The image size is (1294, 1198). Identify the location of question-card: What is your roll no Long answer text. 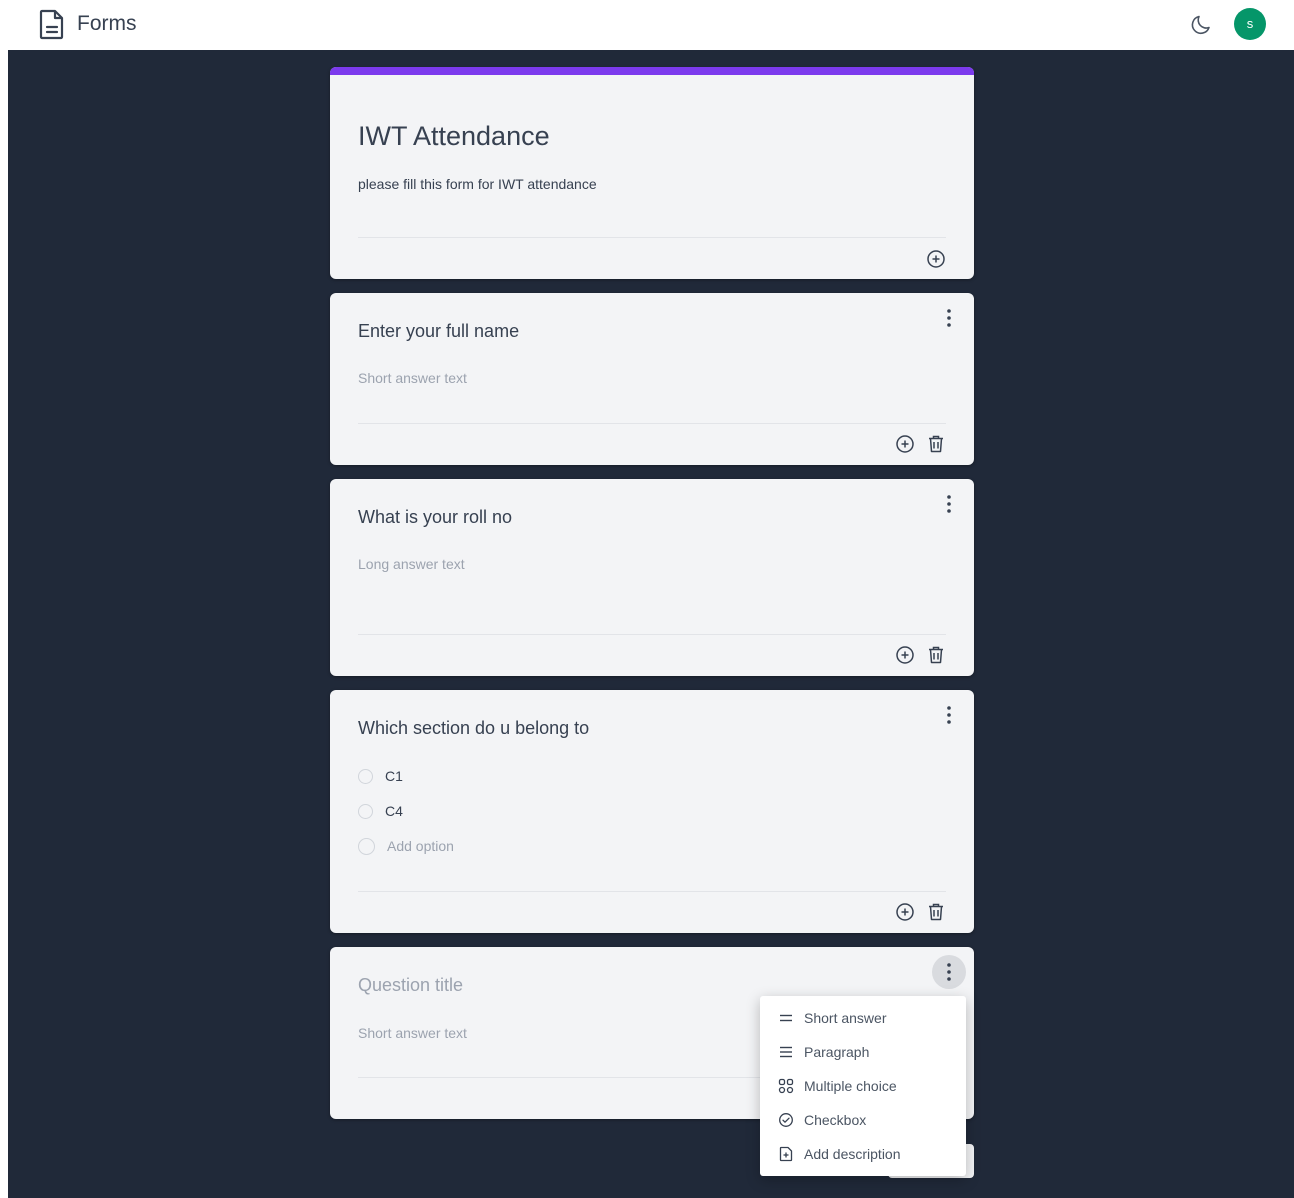
(652, 577).